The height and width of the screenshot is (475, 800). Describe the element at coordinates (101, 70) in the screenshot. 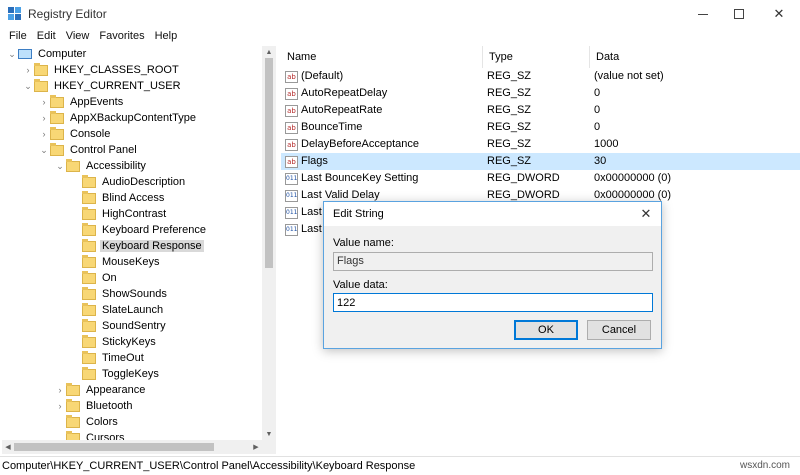

I see `tree-item: › HKEY_CLASSES_ROOT` at that location.